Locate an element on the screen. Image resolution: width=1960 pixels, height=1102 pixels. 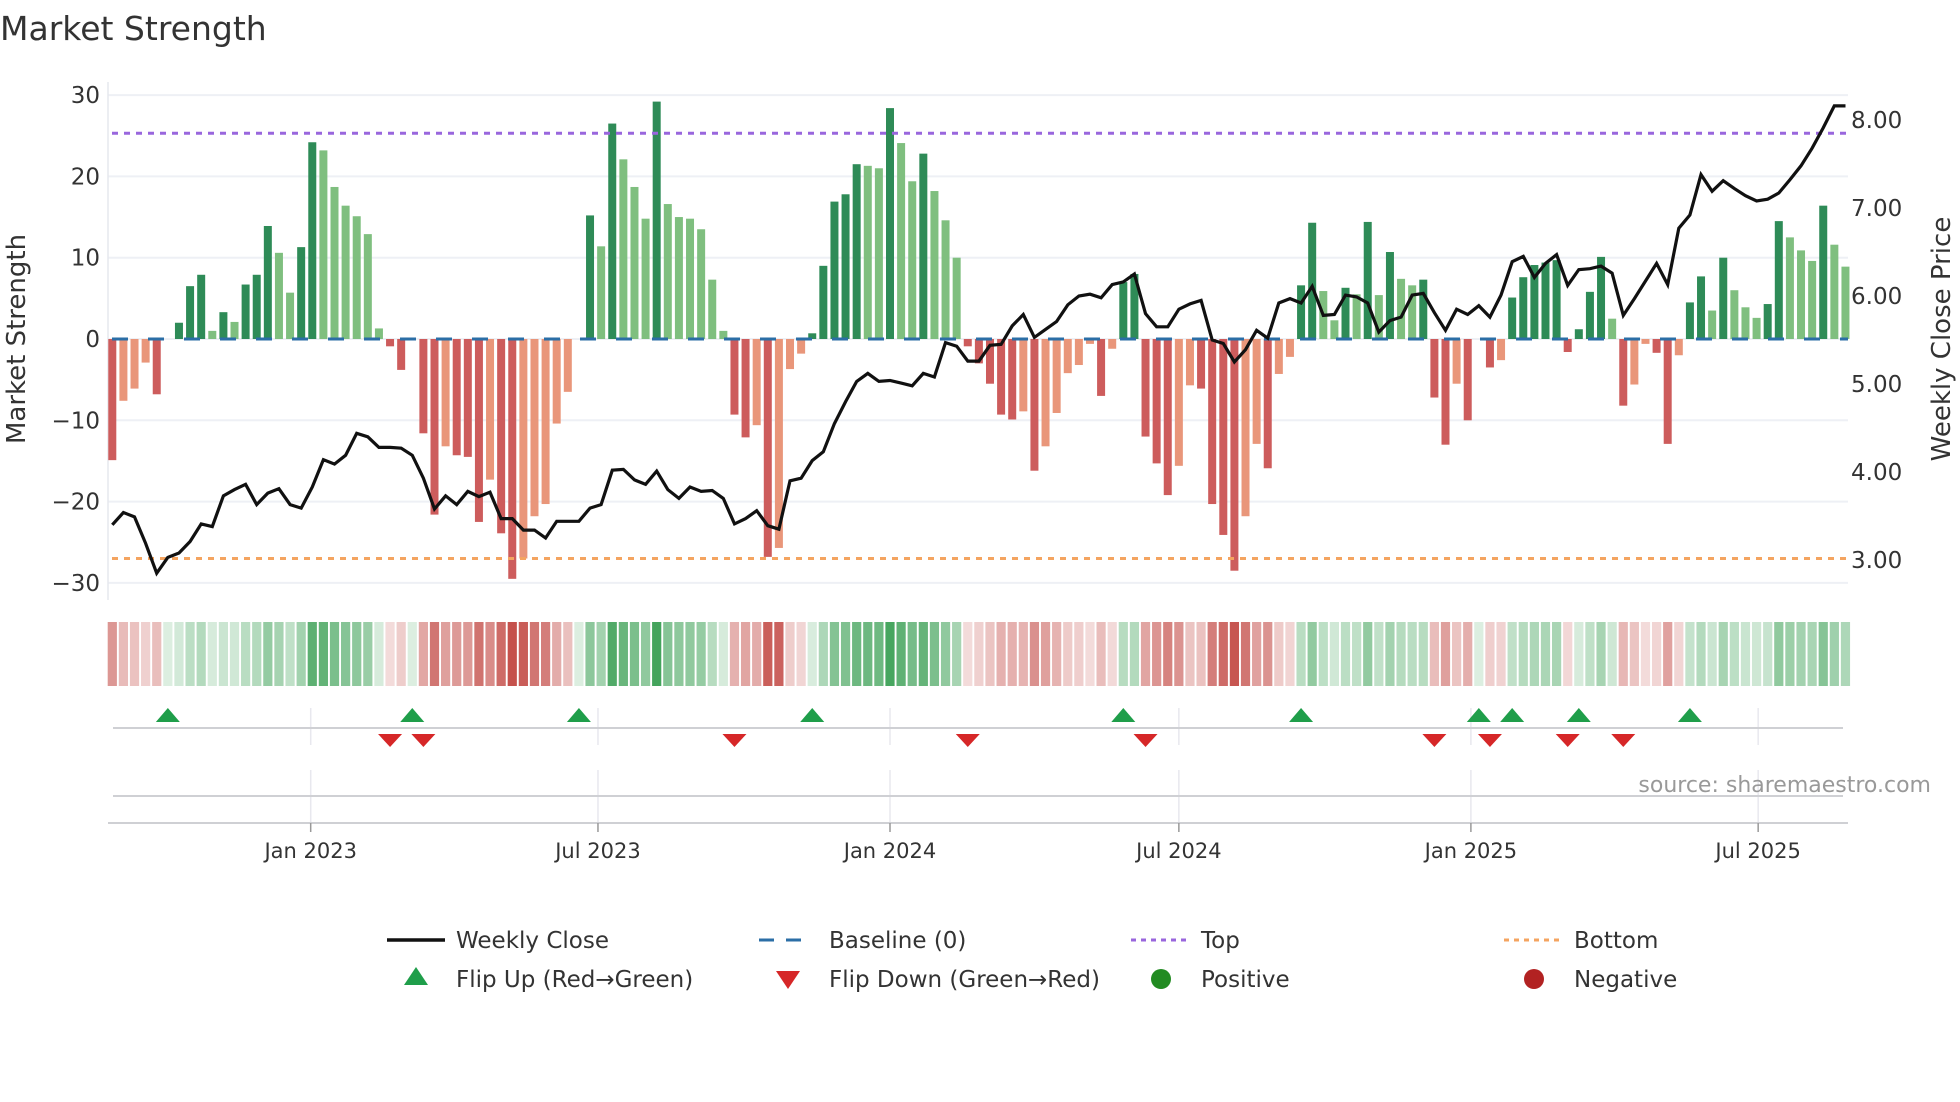
legend-label: Flip Down (Green→Red) is located at coordinates (964, 980).